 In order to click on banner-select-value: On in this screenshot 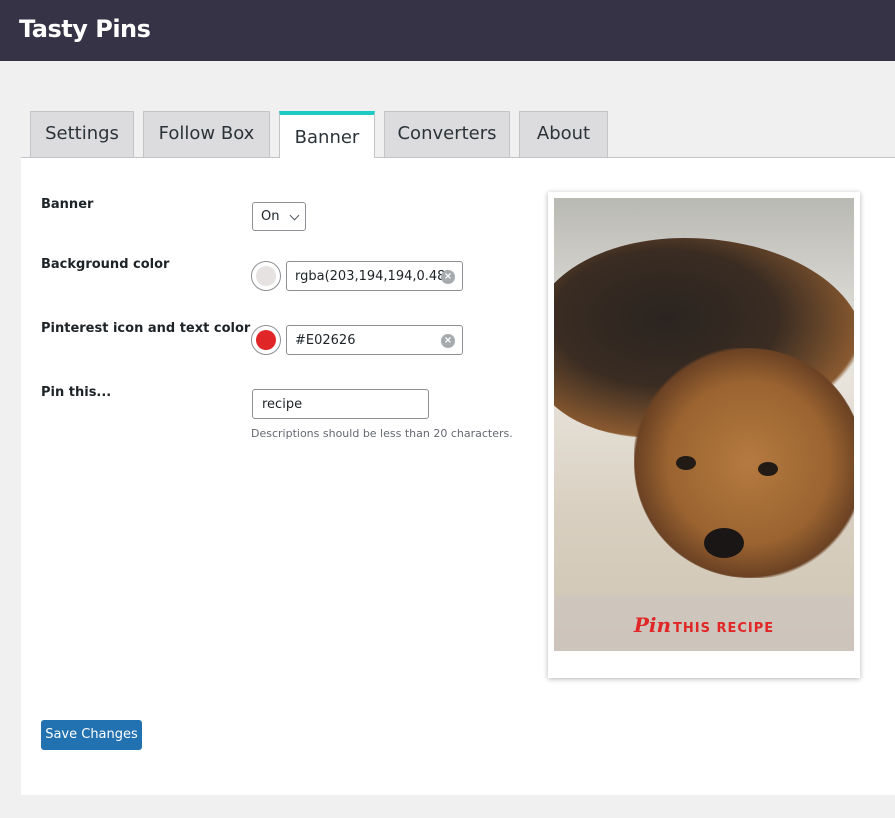, I will do `click(270, 216)`.